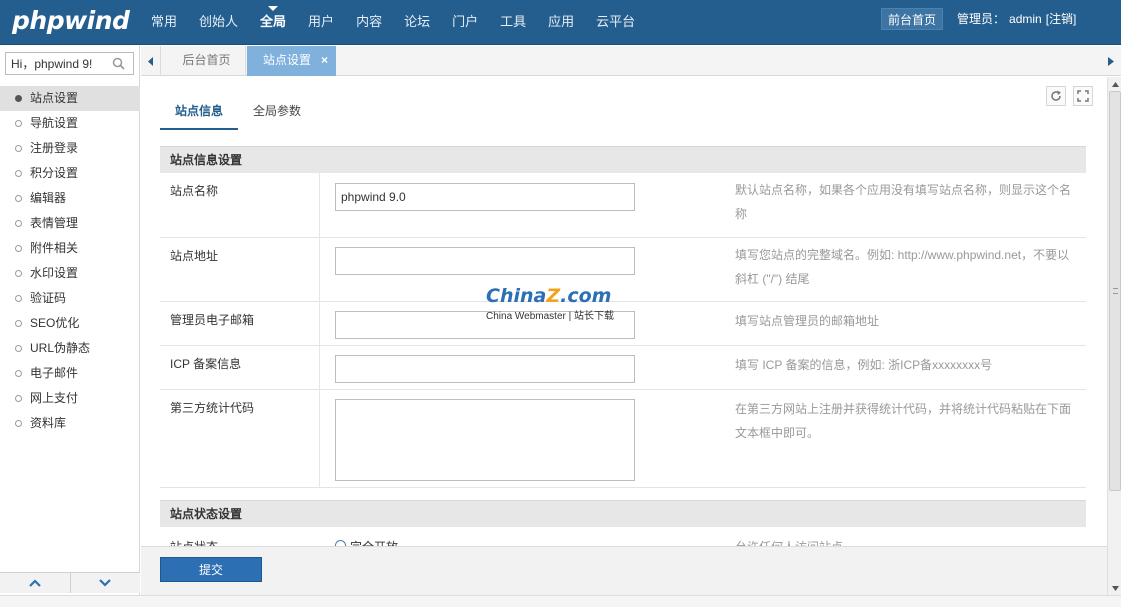 The width and height of the screenshot is (1121, 607). What do you see at coordinates (118, 63) in the screenshot?
I see `search-icon` at bounding box center [118, 63].